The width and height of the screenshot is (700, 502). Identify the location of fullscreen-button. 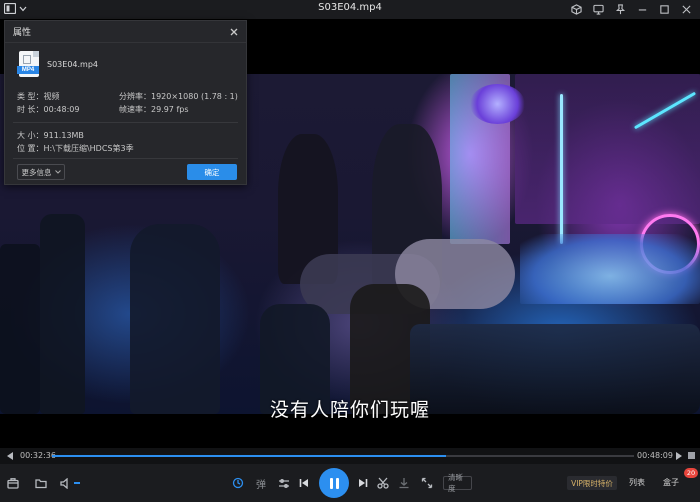
(427, 483).